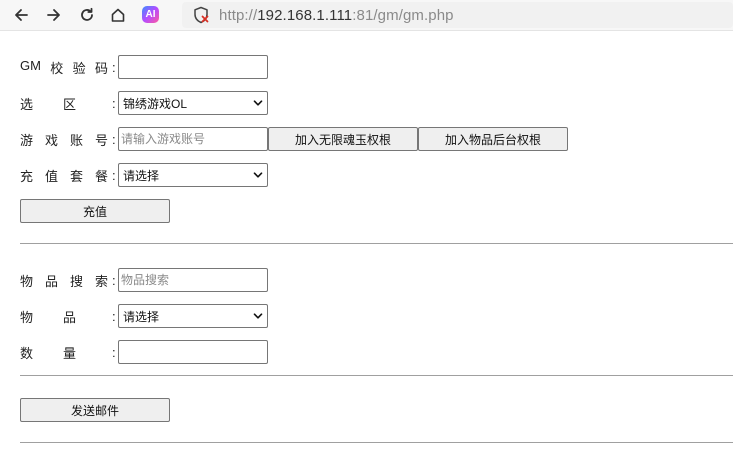  I want to click on add-unlimited-soul-jade-button: 加入无限魂玉权根, so click(343, 139).